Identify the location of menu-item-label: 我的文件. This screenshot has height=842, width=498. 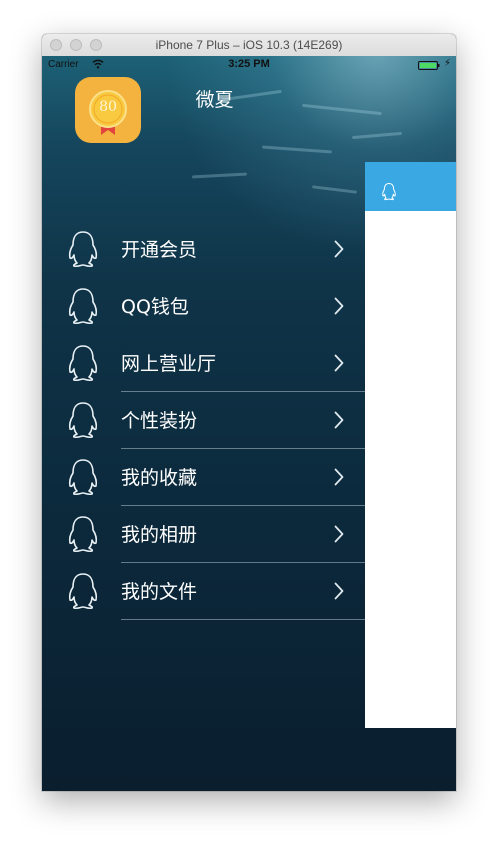
(159, 592).